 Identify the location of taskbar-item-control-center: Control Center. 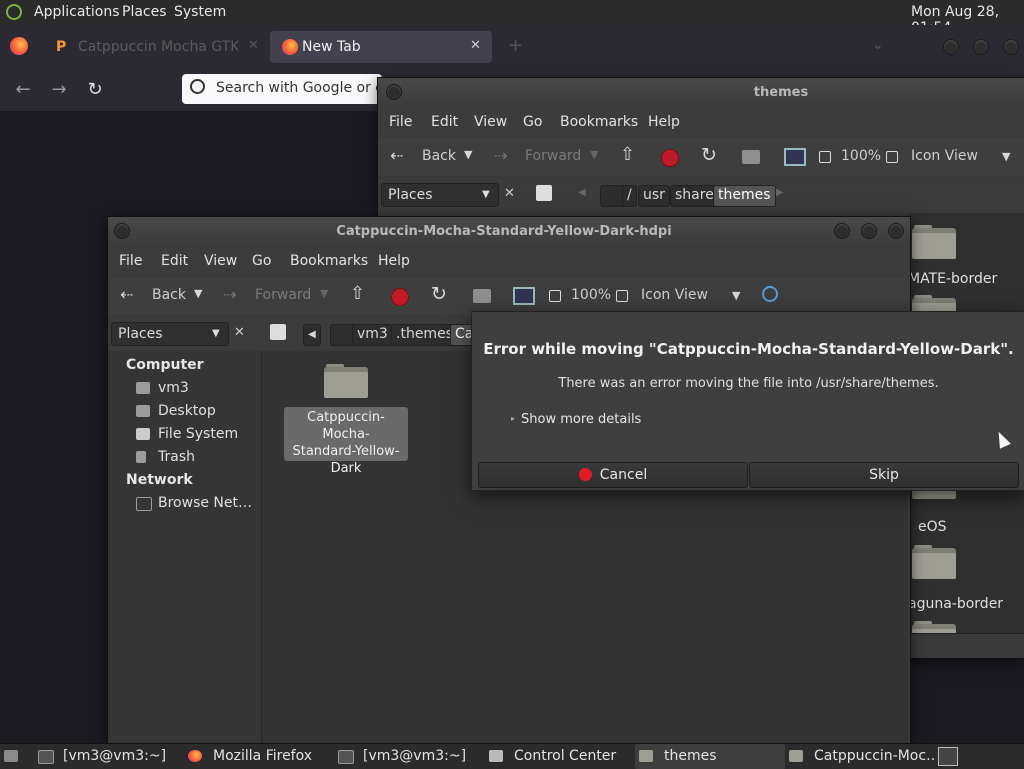
(560, 756).